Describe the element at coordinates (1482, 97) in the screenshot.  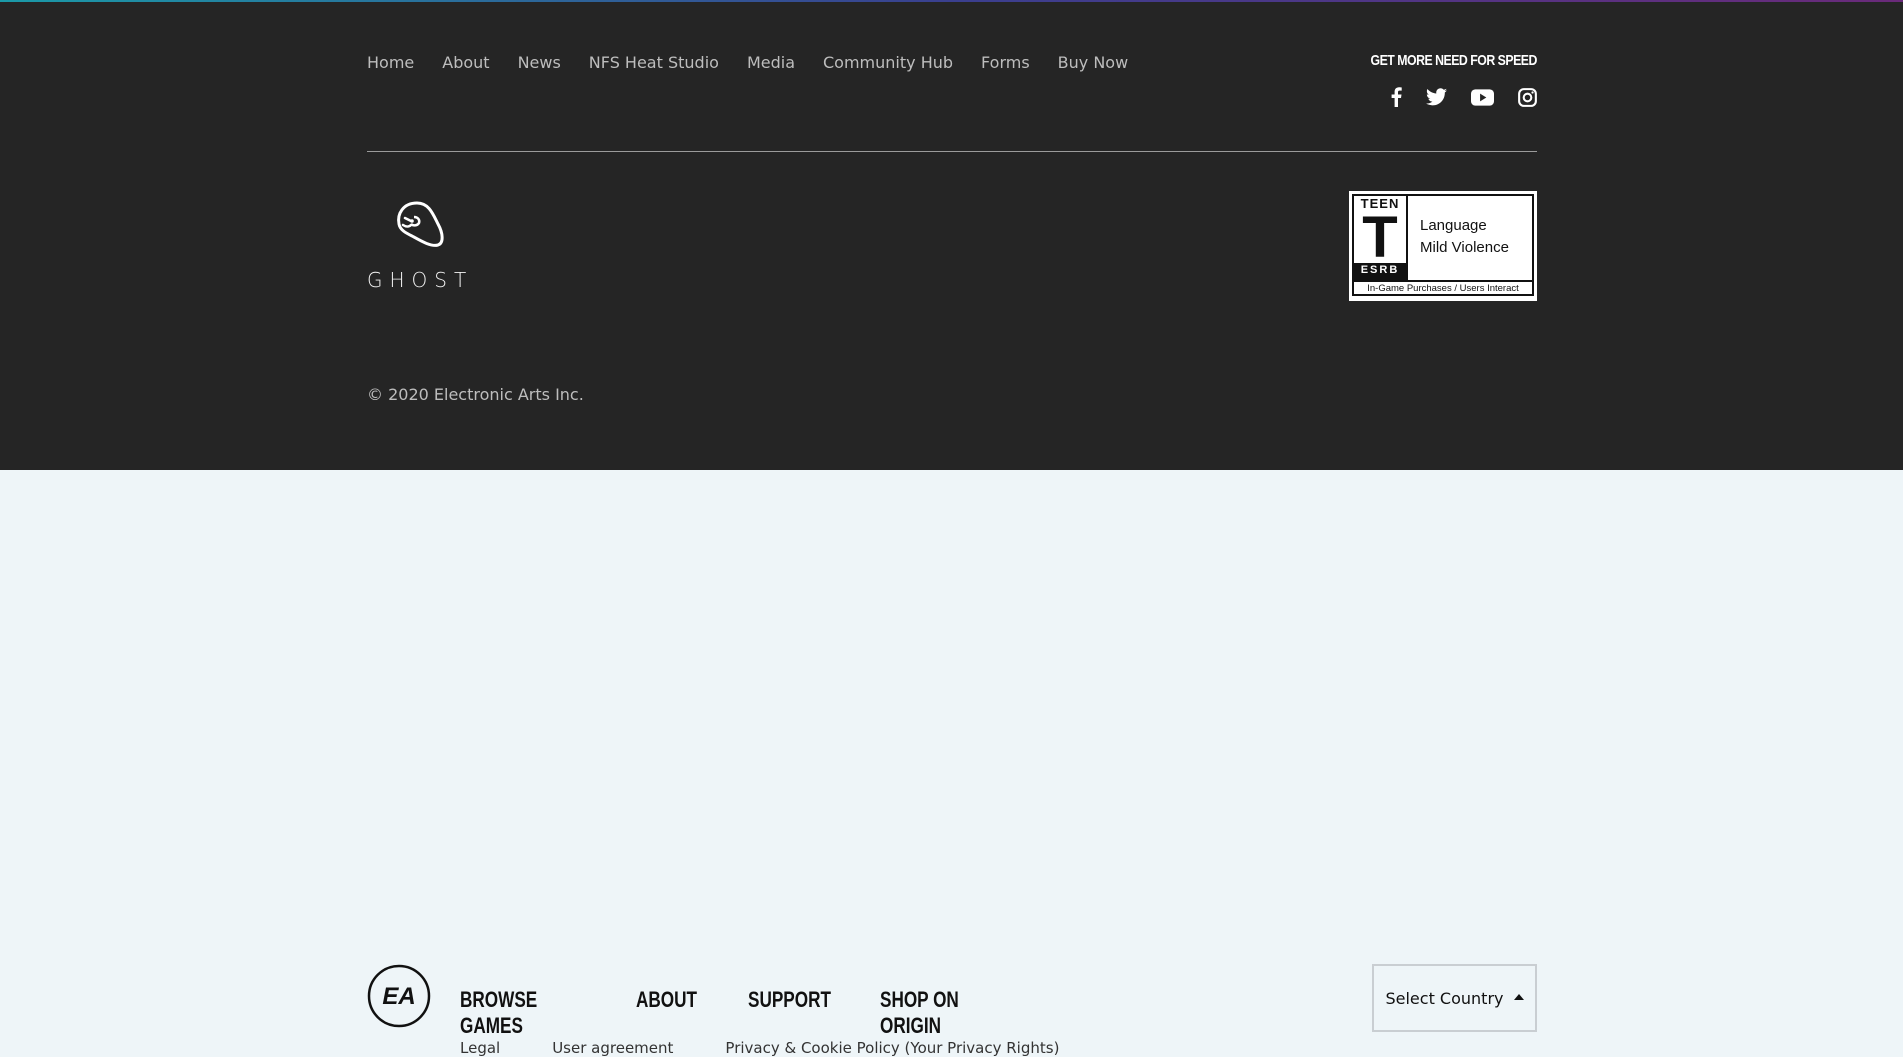
I see `youtube-icon` at that location.